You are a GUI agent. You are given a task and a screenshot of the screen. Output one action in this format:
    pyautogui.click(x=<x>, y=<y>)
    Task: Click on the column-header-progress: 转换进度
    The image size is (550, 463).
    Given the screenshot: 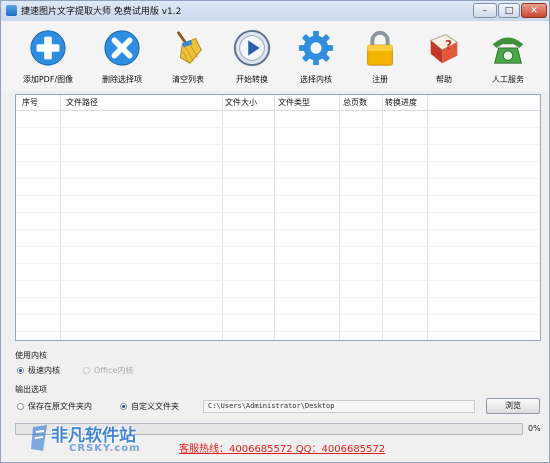 What is the action you would take?
    pyautogui.click(x=401, y=102)
    